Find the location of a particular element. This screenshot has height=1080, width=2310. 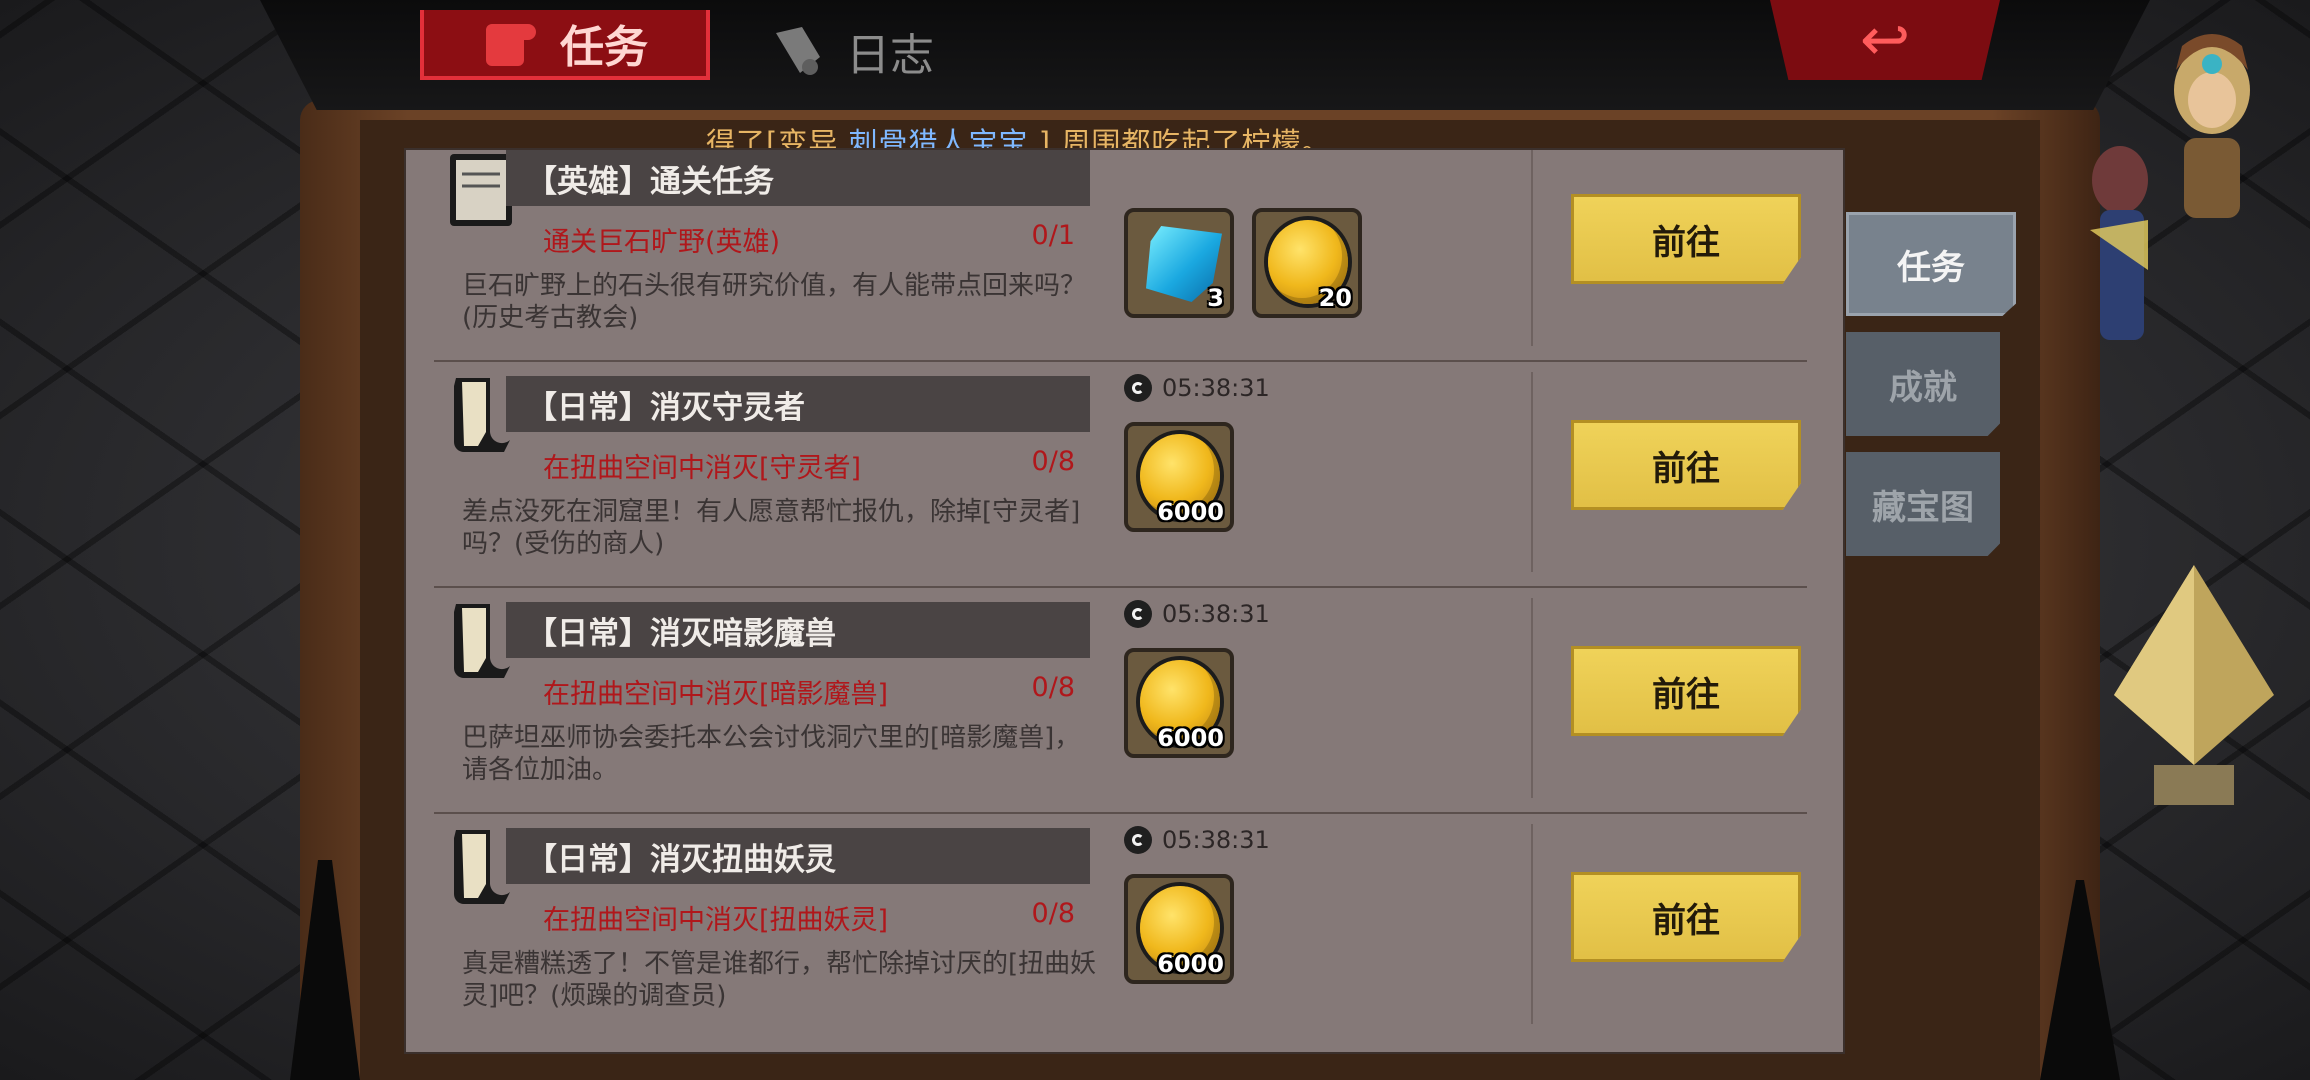

back-arrow-icon: ↩ is located at coordinates (1885, 40).